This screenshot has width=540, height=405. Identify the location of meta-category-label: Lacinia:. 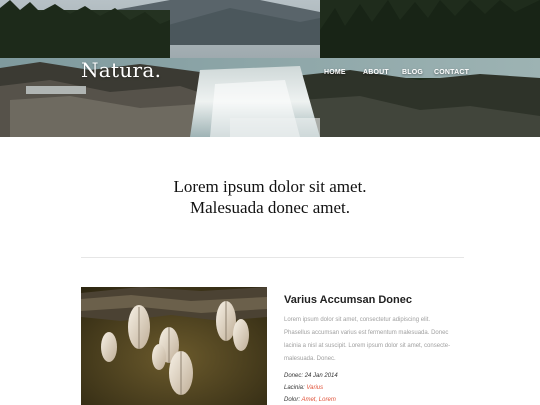
(294, 388).